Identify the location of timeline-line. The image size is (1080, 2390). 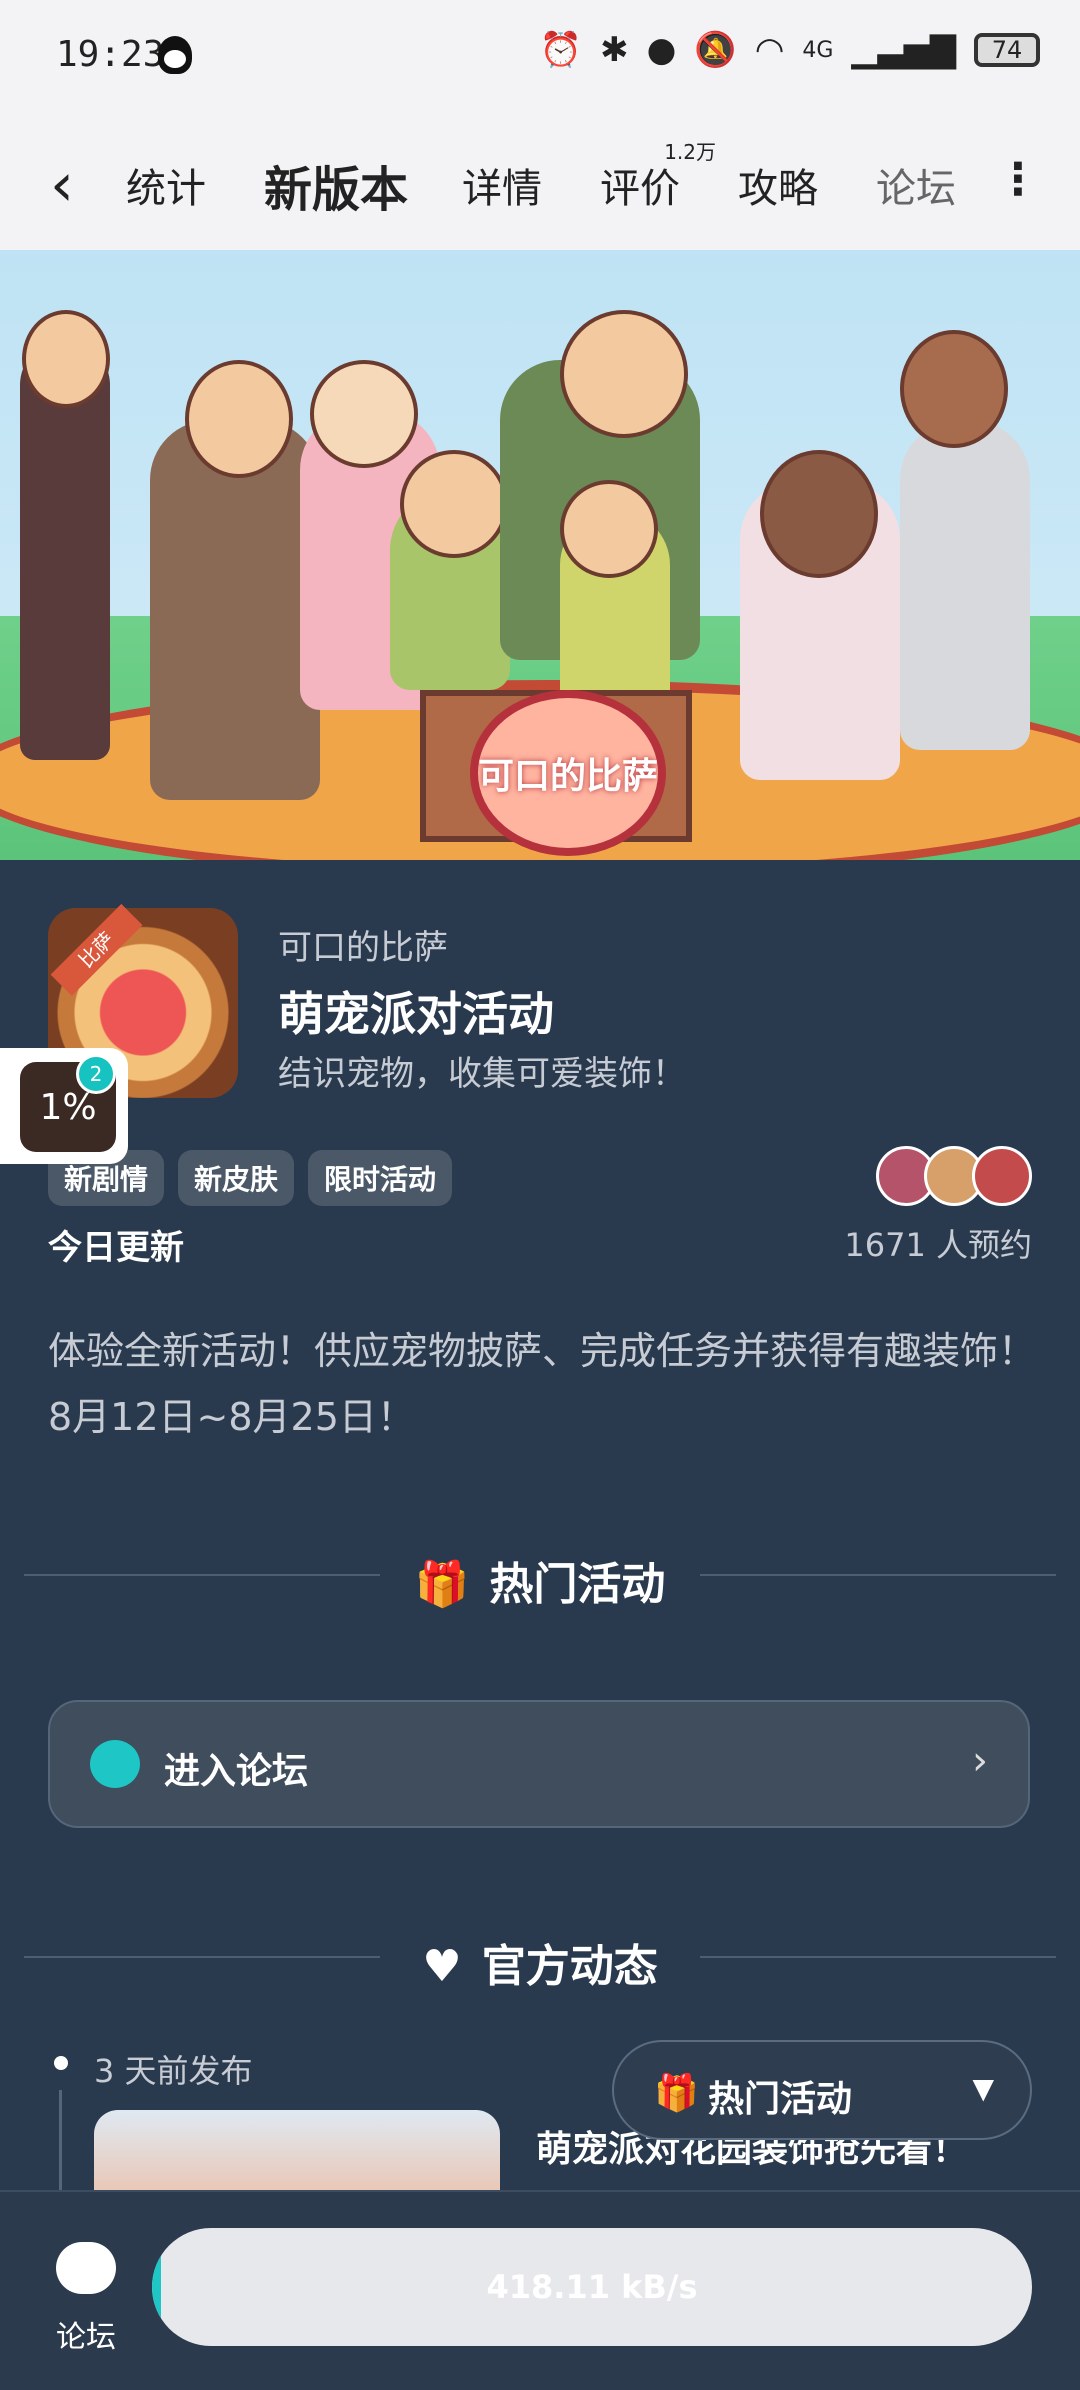
(60, 2140).